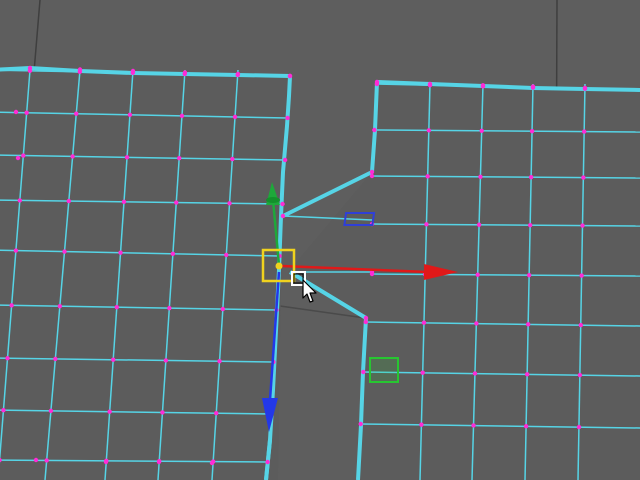  I want to click on yz-plane-handle, so click(384, 370).